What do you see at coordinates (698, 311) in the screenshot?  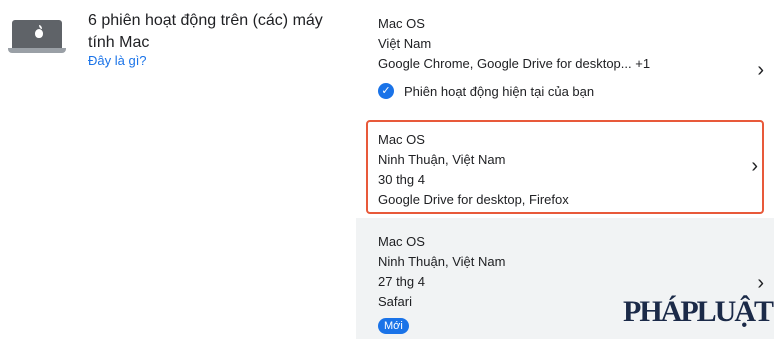 I see `watermark-logo: PHÁPLUẬT` at bounding box center [698, 311].